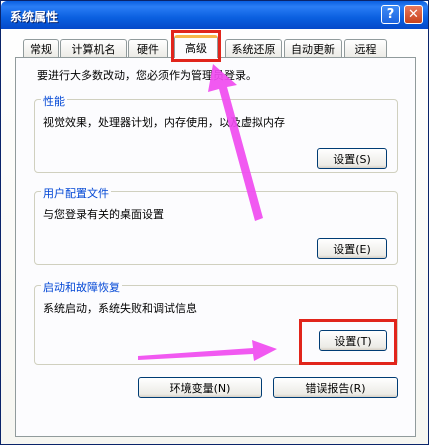 The height and width of the screenshot is (446, 429). I want to click on title-bar: 系统属性 ? ✕, so click(214, 15).